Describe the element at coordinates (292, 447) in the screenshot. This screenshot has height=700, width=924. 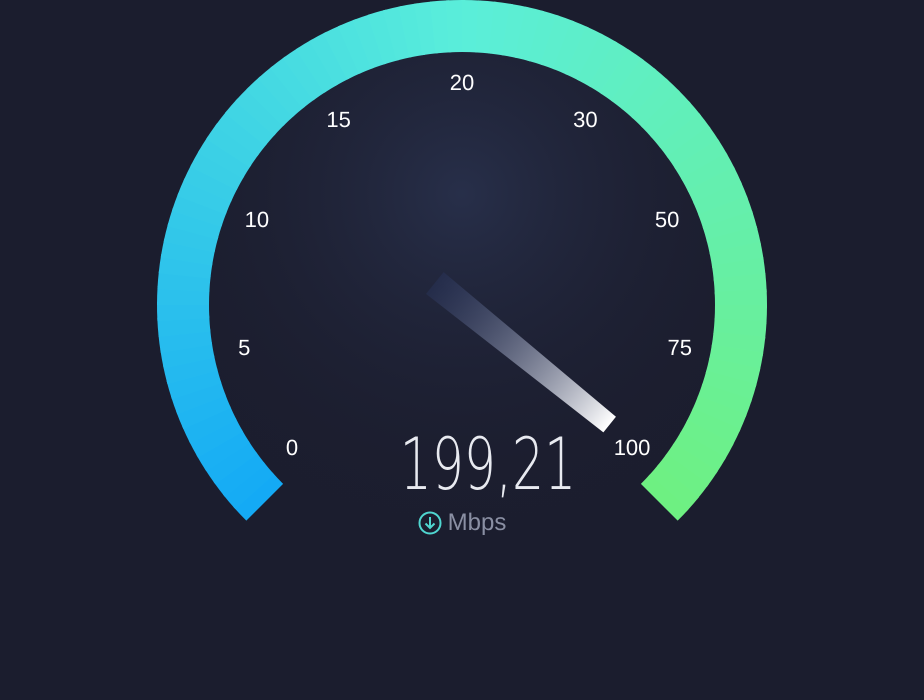
I see `scale-label: 0` at that location.